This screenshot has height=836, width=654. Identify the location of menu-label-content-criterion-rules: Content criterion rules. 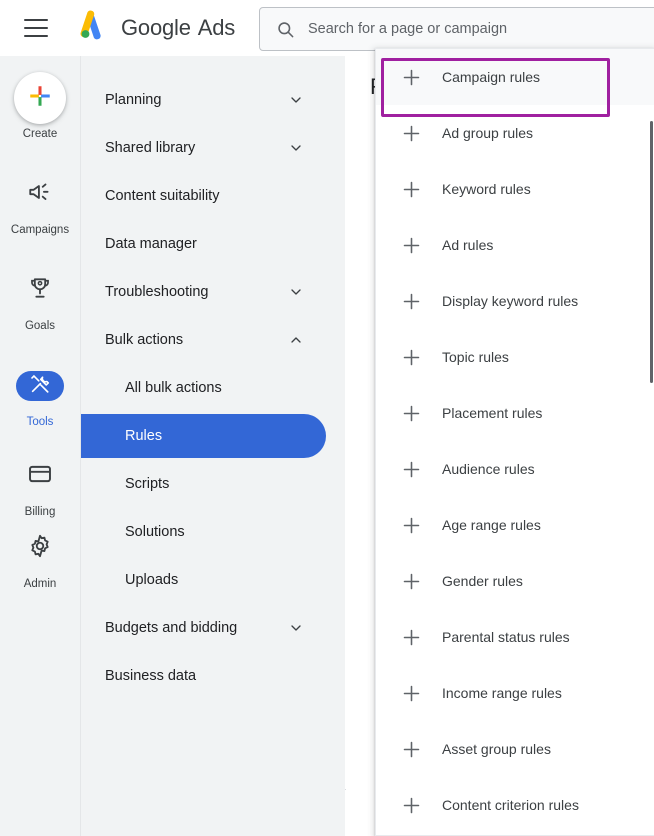
(510, 805).